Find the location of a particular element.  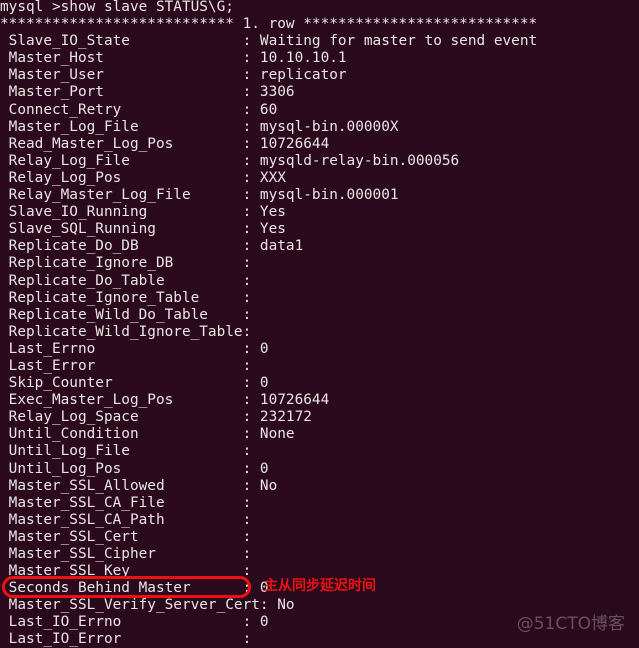

output-row: Replicate_Ignore_DB : is located at coordinates (126, 263).